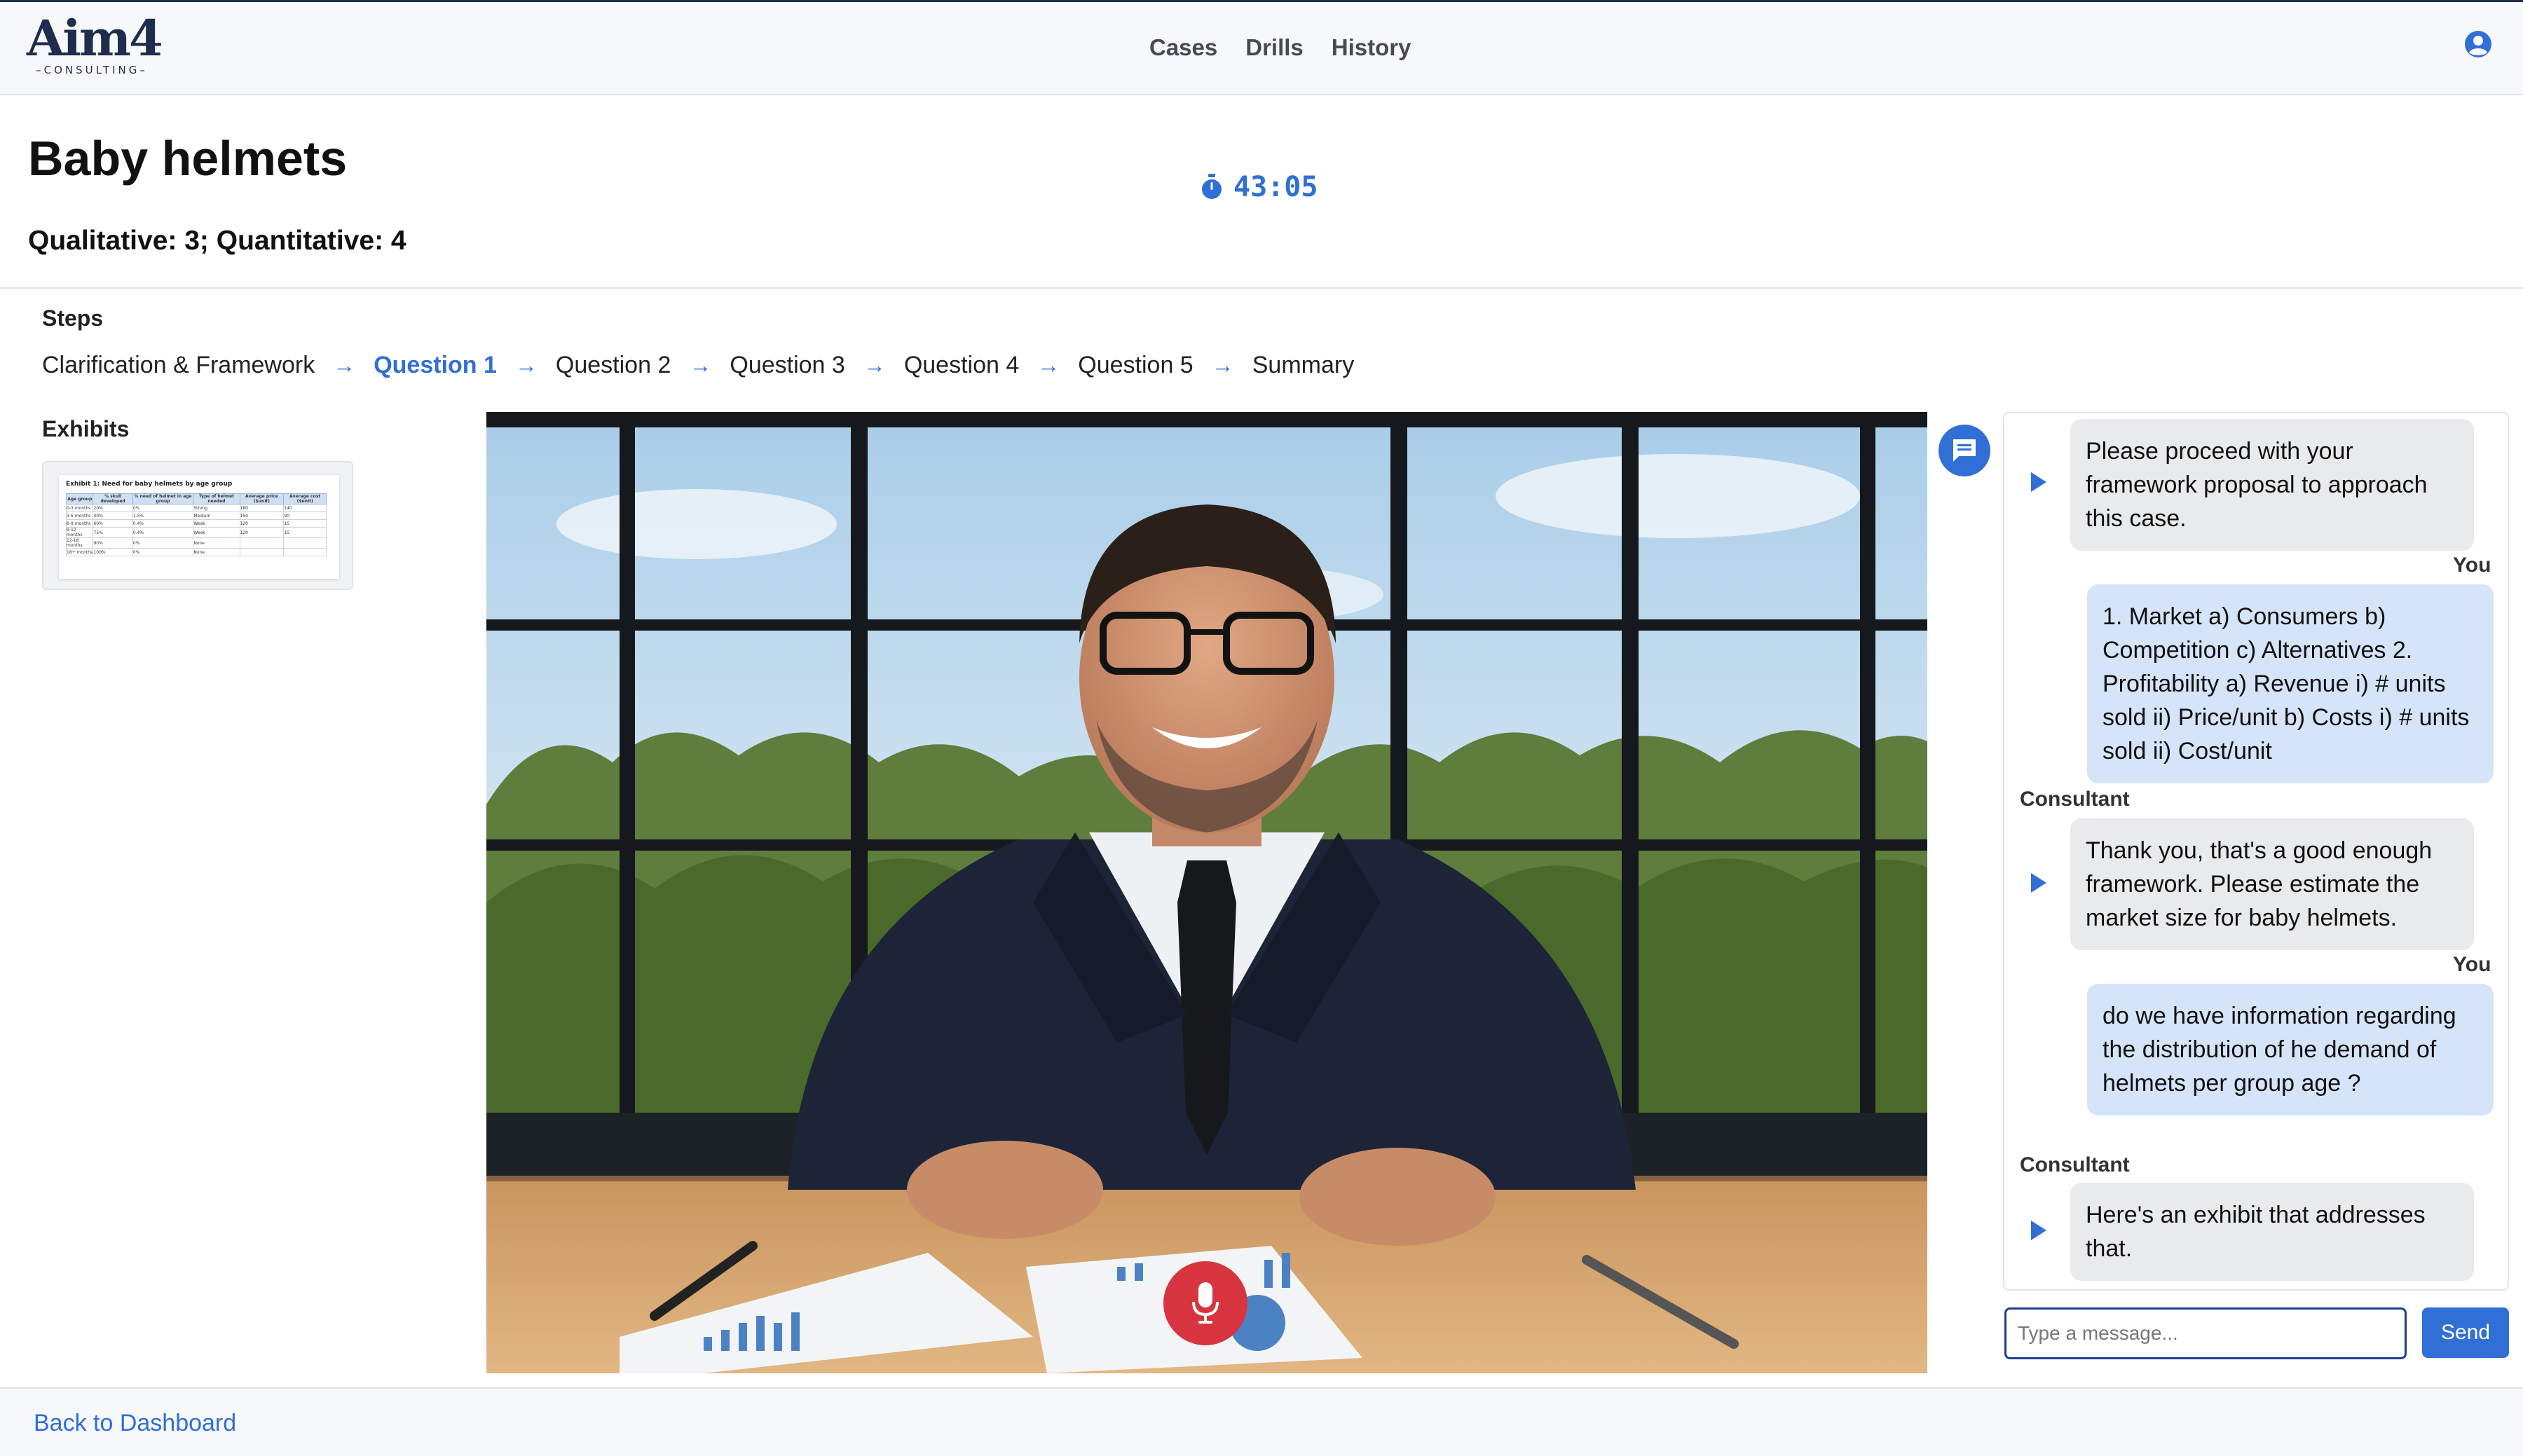 The height and width of the screenshot is (1456, 2523). I want to click on exhibit-table-row: 18+ months 100% 0% None, so click(196, 552).